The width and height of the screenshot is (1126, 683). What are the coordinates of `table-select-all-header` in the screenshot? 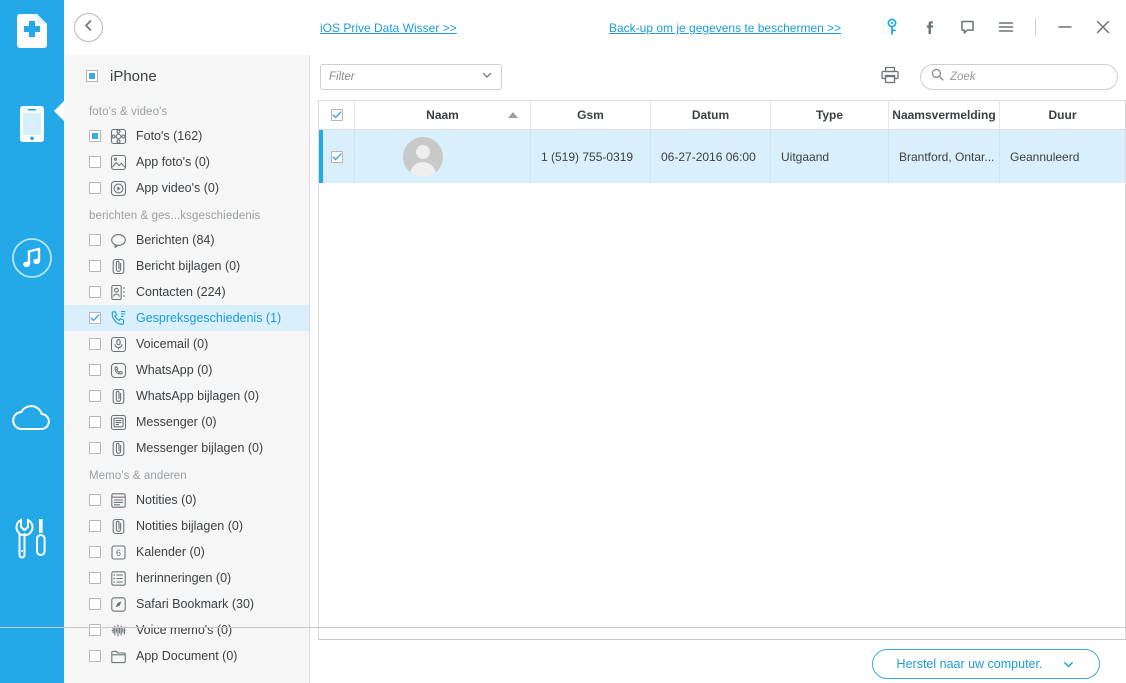 It's located at (337, 115).